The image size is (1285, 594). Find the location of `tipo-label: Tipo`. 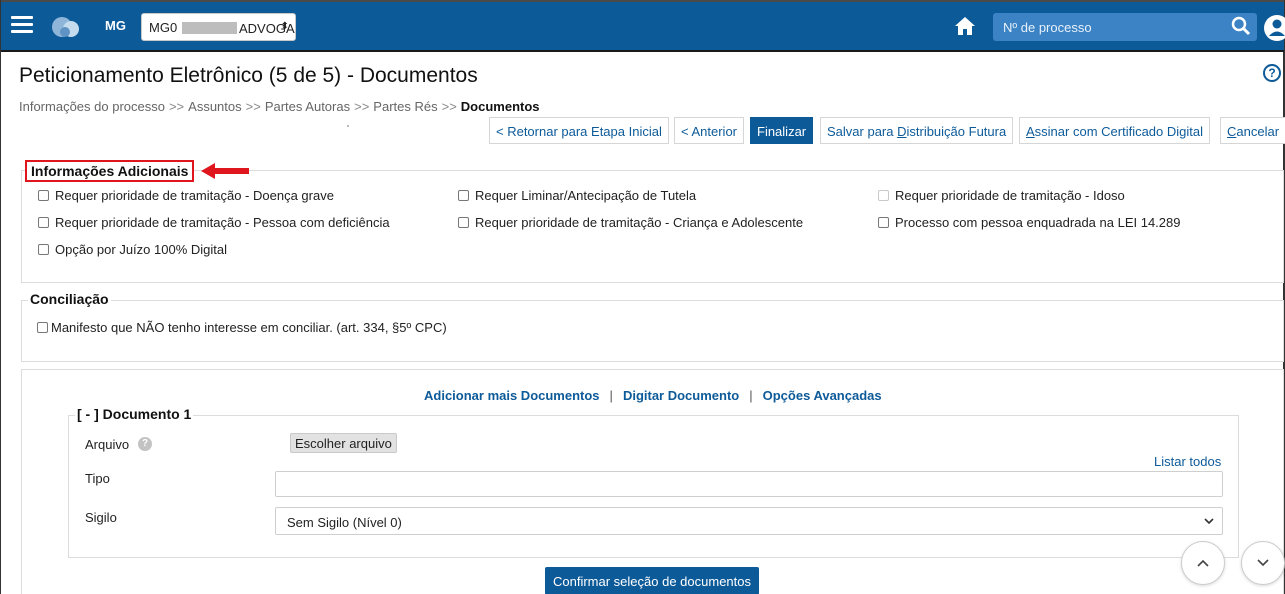

tipo-label: Tipo is located at coordinates (97, 478).